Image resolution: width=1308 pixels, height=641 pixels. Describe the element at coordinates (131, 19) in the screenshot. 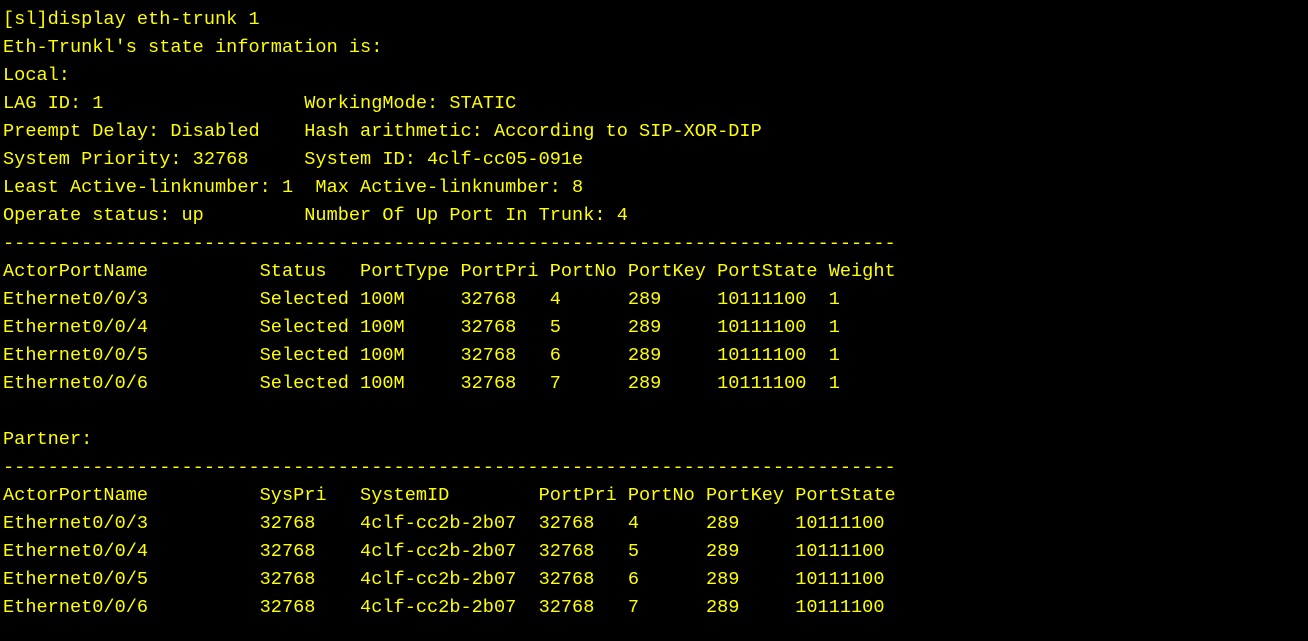

I see `command-line: [sl]display eth-trunk 1` at that location.